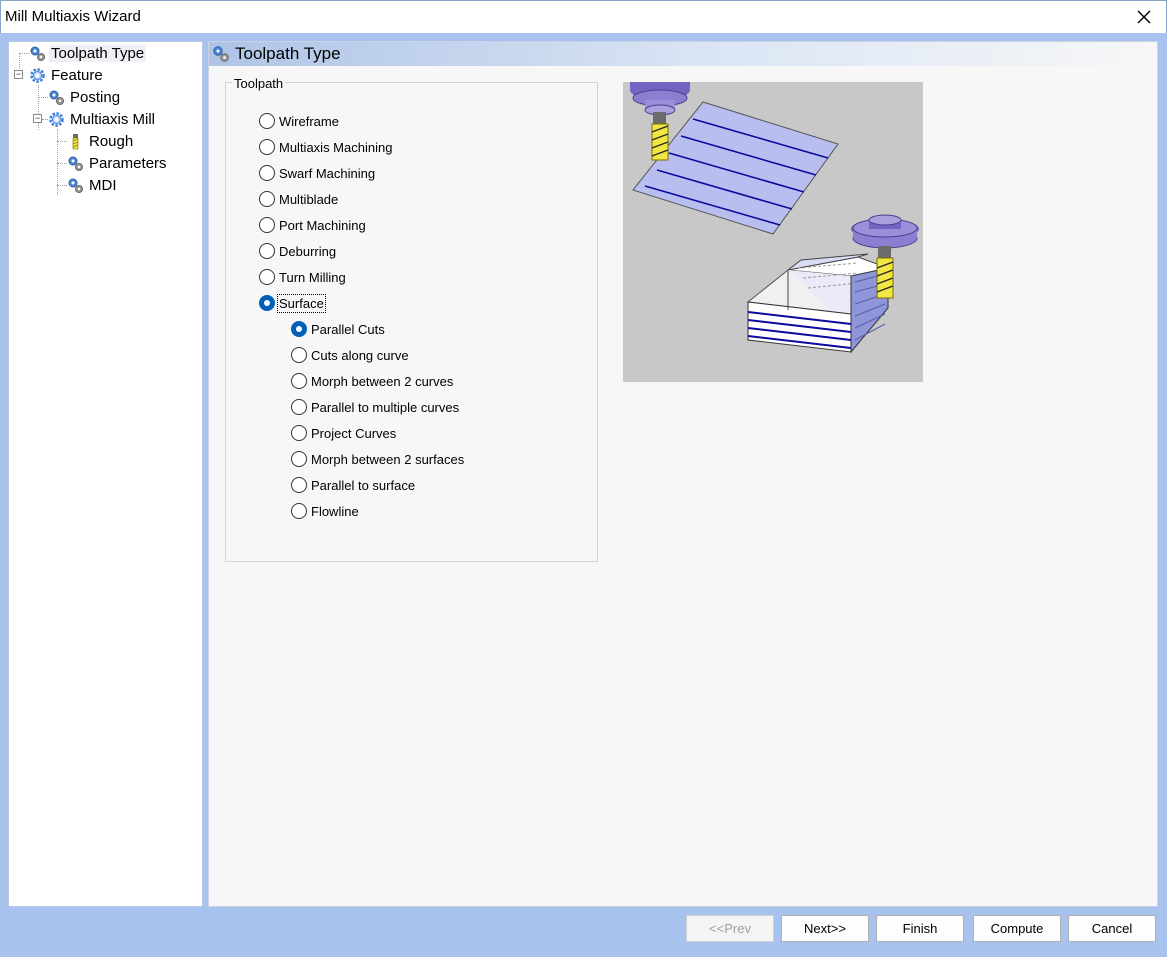 Image resolution: width=1167 pixels, height=957 pixels. Describe the element at coordinates (75, 141) in the screenshot. I see `mill-tool-icon` at that location.